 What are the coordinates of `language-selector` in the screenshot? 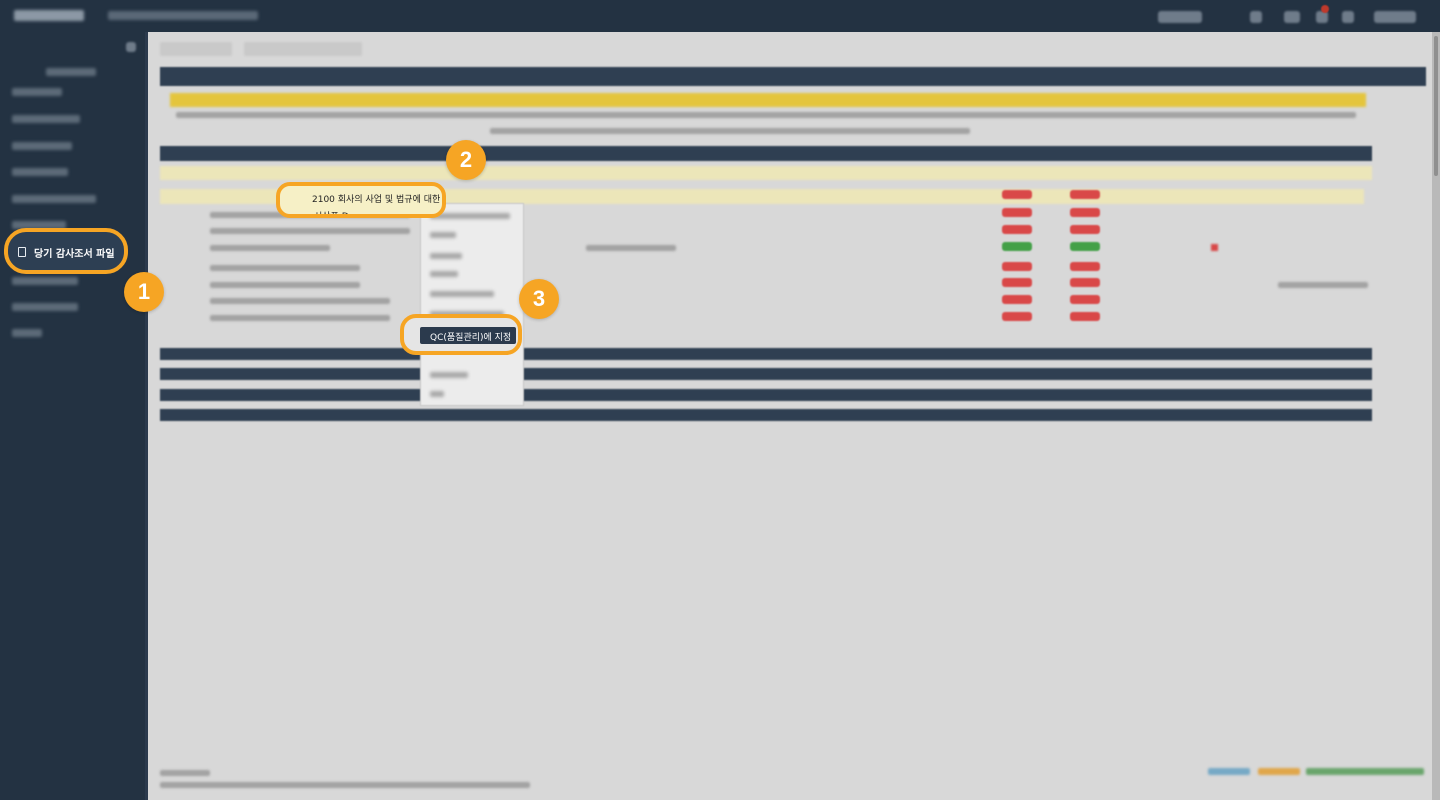 It's located at (1180, 17).